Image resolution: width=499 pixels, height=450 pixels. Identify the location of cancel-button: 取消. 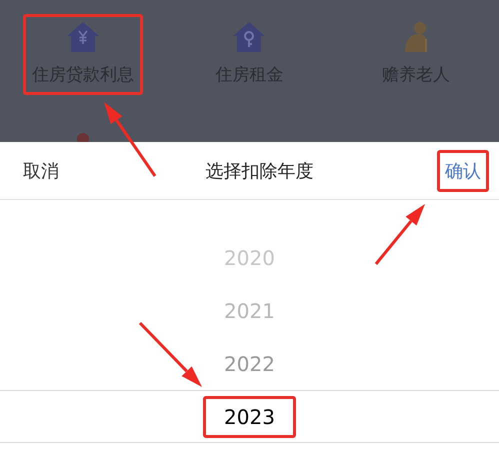
(43, 171).